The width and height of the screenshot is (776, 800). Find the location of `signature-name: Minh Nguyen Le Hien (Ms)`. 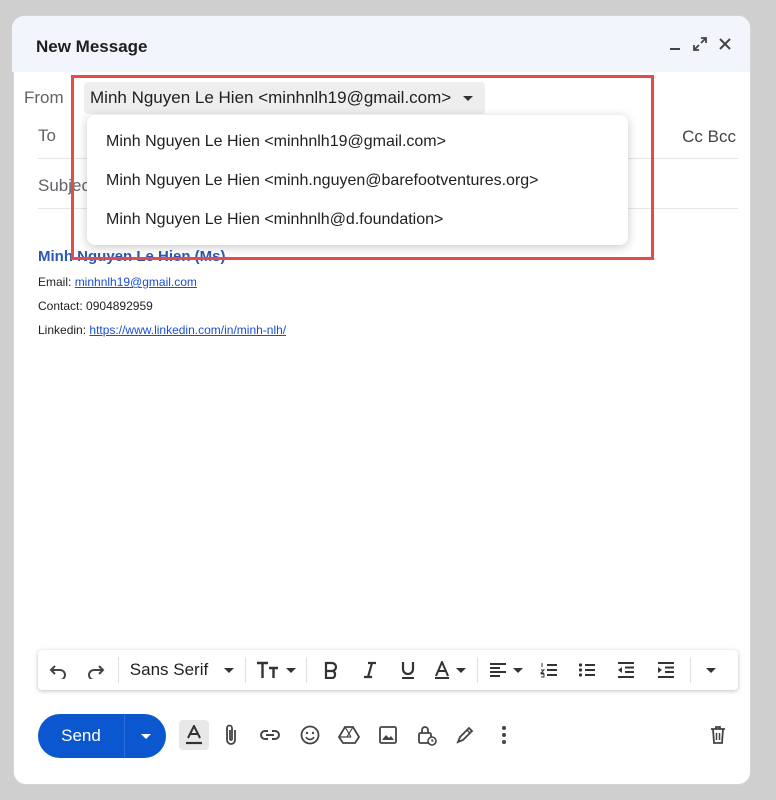

signature-name: Minh Nguyen Le Hien (Ms) is located at coordinates (132, 256).